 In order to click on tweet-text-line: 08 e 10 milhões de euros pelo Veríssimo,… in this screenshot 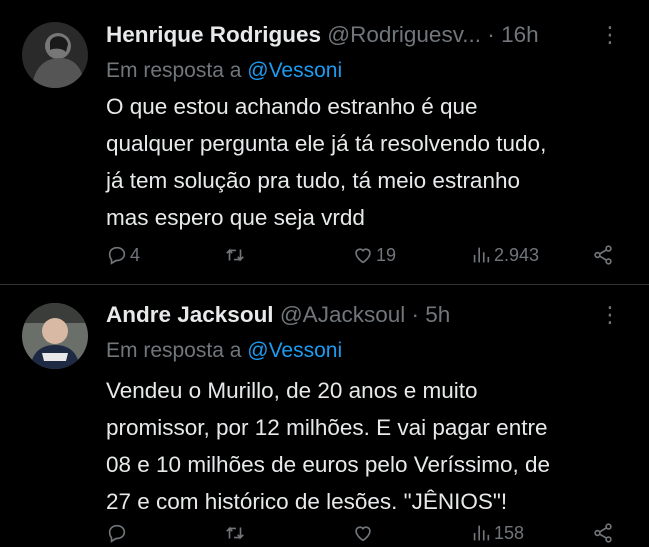, I will do `click(328, 464)`.